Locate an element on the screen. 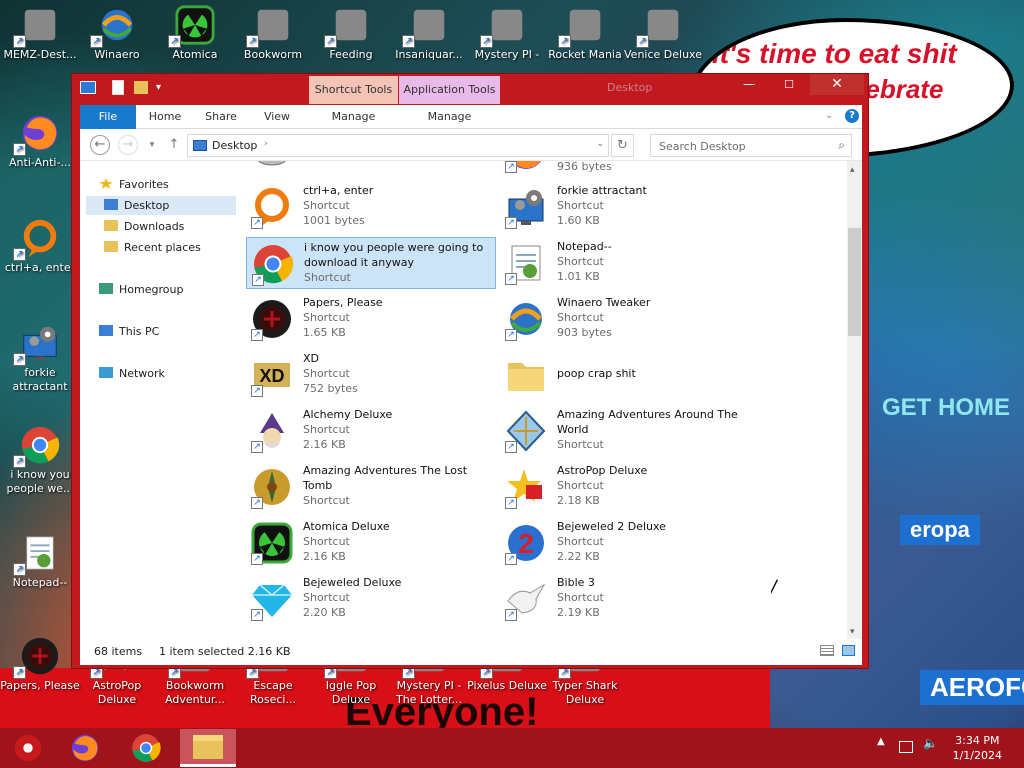 The width and height of the screenshot is (1024, 768). file-item: ↗ Atomica Deluxe Shortcut 2.16 KB is located at coordinates (371, 543).